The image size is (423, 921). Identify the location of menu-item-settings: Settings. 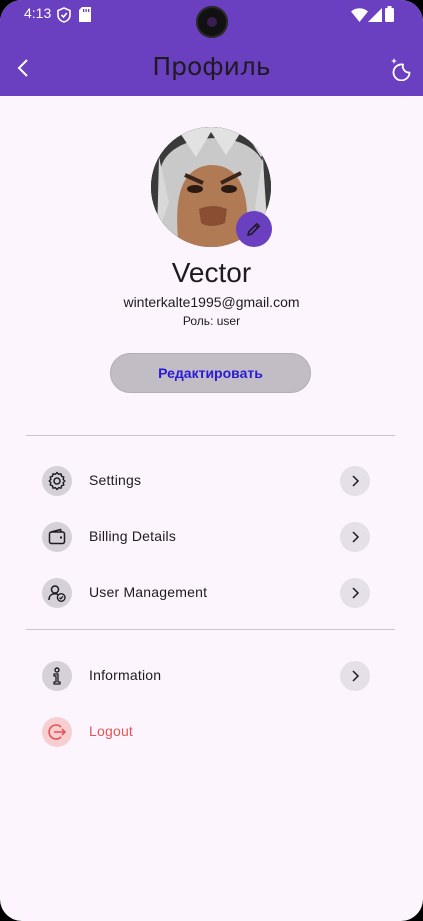
(210, 481).